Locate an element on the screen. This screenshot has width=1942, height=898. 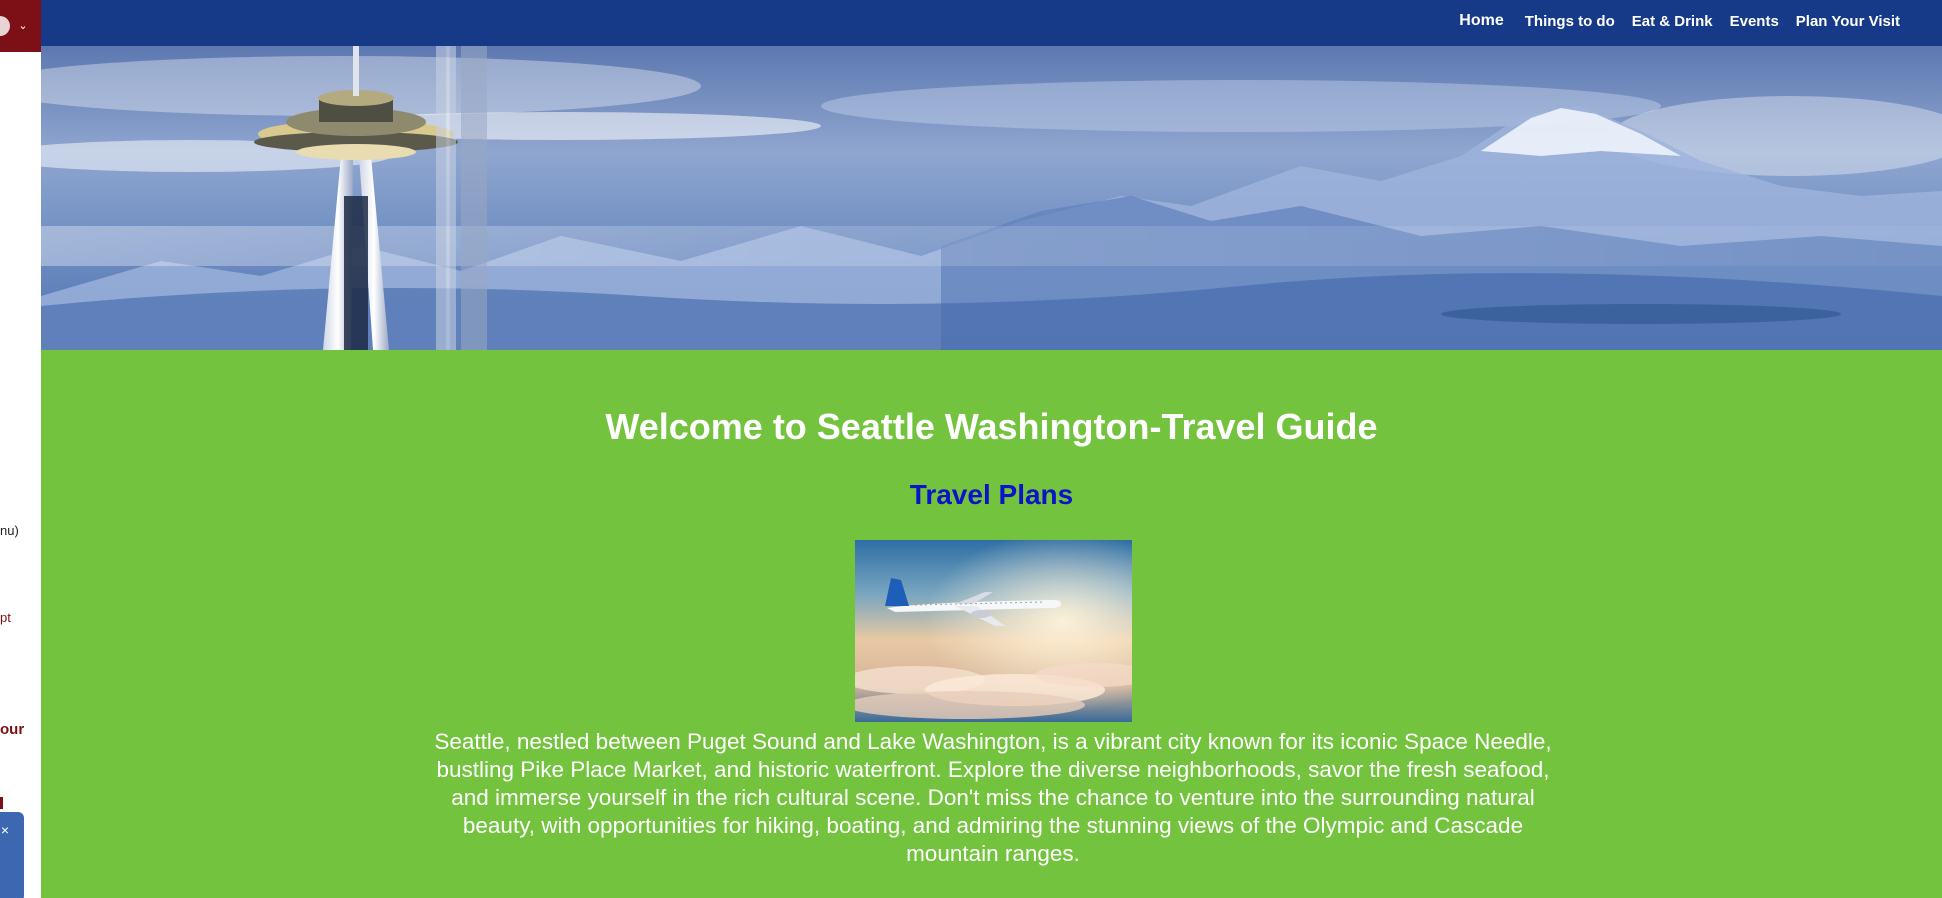
nav-eat-and-drink: Eat & Drink is located at coordinates (1672, 21).